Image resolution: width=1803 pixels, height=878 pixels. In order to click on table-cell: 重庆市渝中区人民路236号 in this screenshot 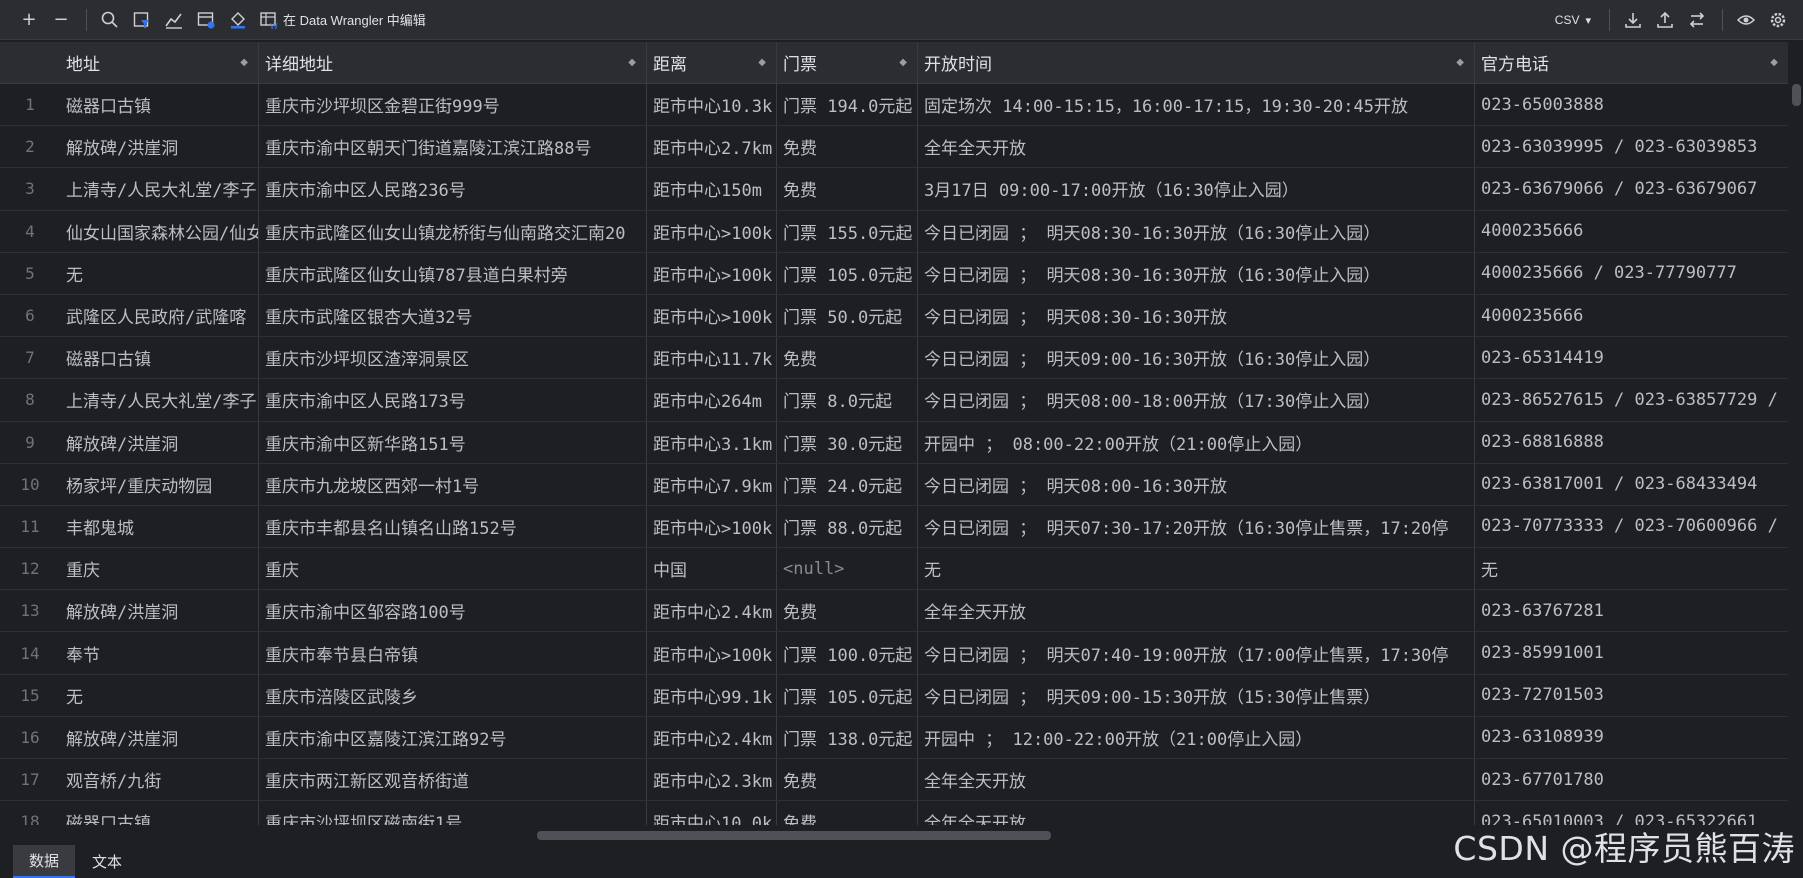, I will do `click(453, 189)`.